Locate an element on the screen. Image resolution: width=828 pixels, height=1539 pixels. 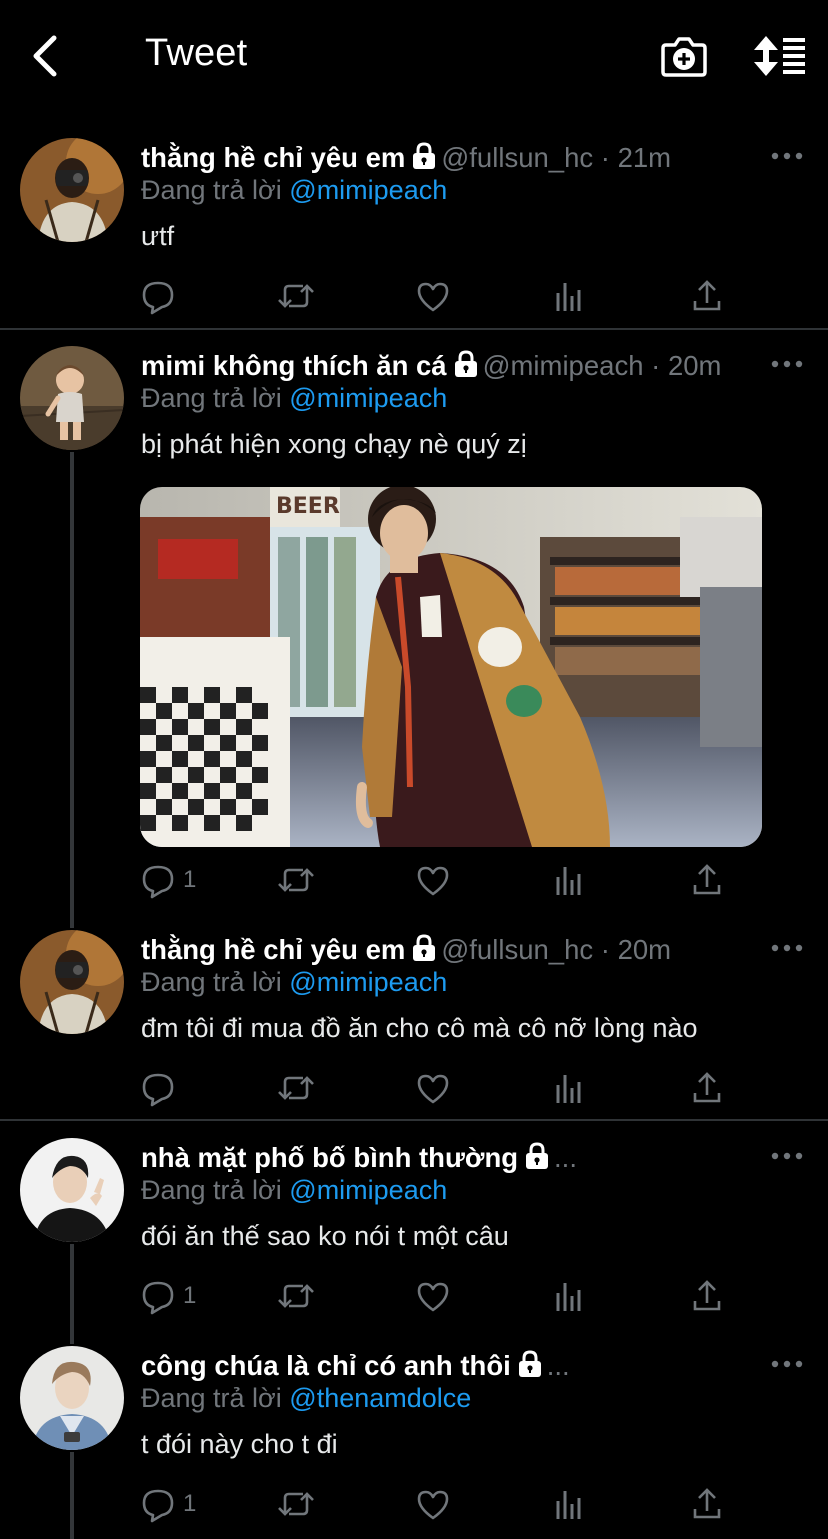
lock-icon is located at coordinates (529, 1363).